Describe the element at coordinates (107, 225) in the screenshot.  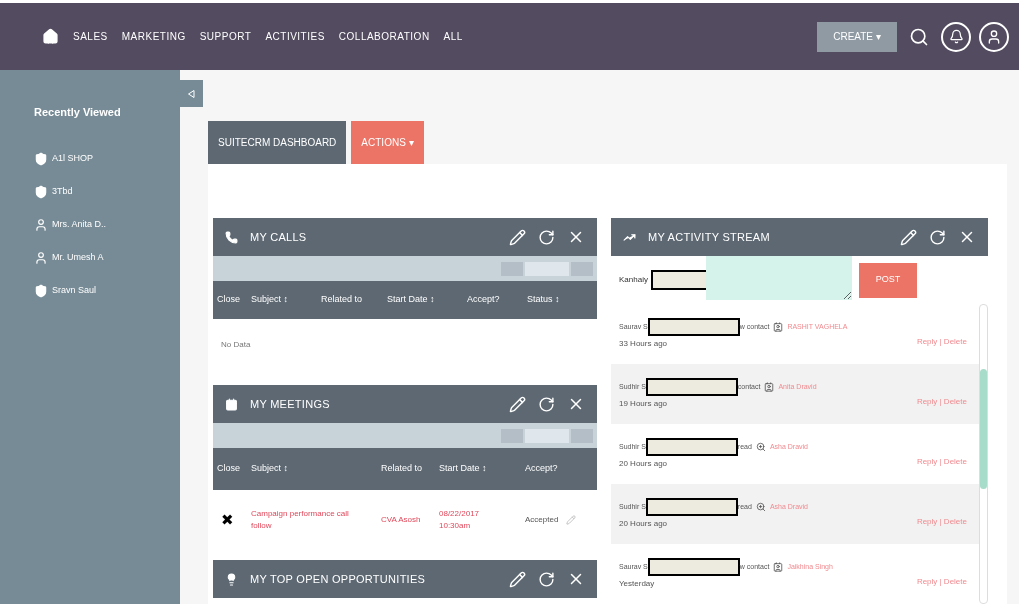
I see `sidebar-item: Mrs. Anita D..` at that location.